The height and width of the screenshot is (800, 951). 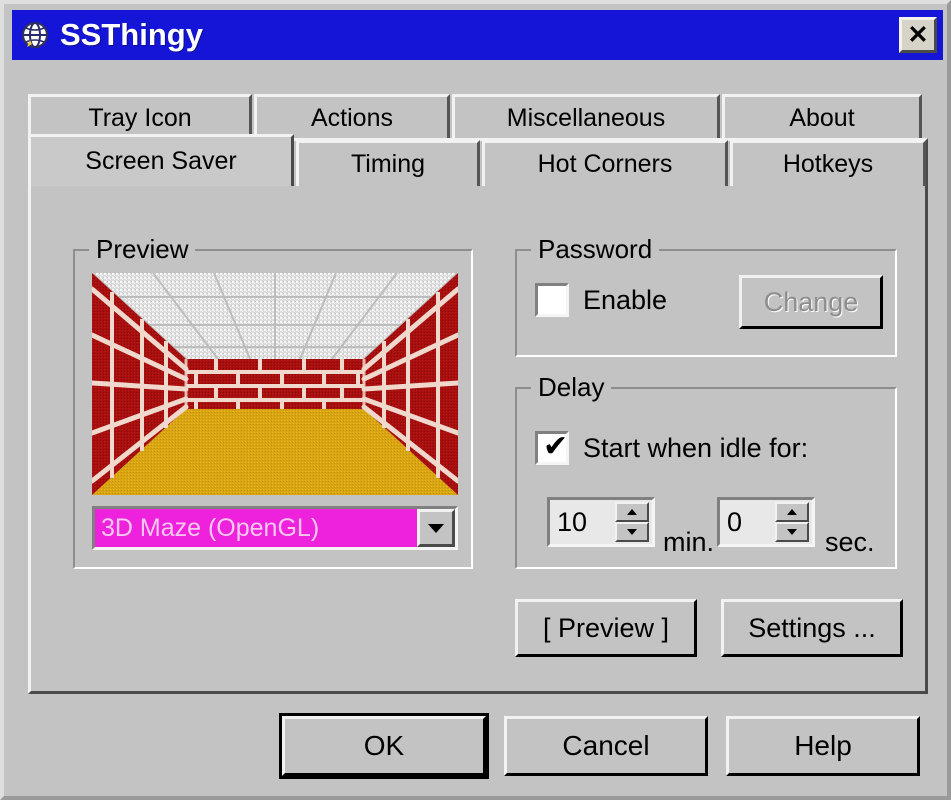 I want to click on start-when-idle-label: Start when idle for:, so click(x=696, y=447).